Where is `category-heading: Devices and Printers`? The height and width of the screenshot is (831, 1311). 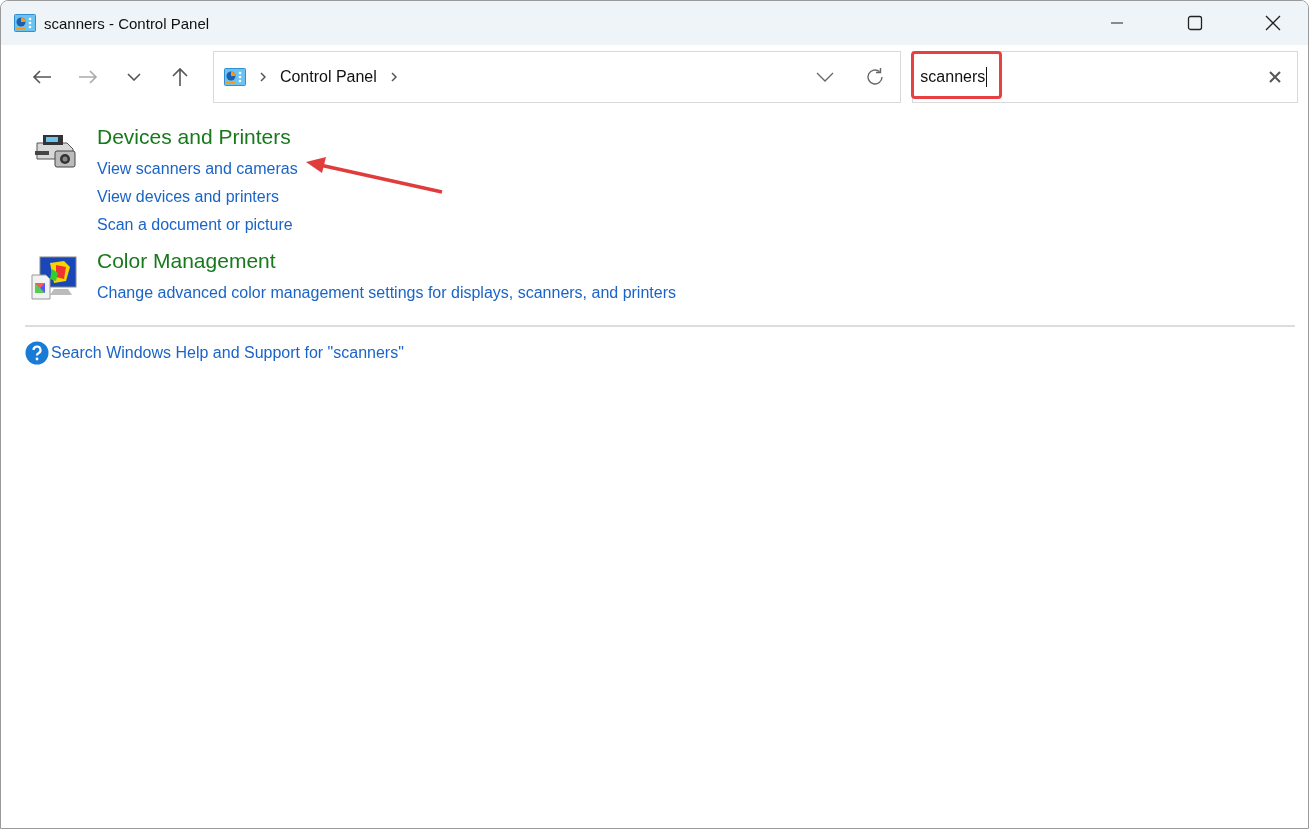 category-heading: Devices and Printers is located at coordinates (197, 137).